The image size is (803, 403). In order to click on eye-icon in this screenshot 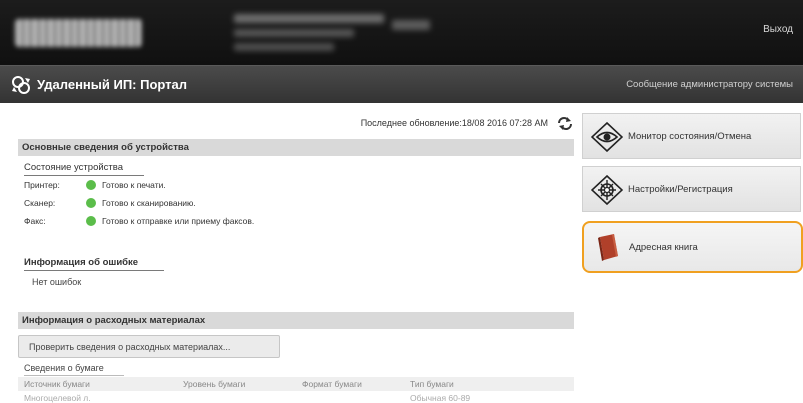, I will do `click(607, 137)`.